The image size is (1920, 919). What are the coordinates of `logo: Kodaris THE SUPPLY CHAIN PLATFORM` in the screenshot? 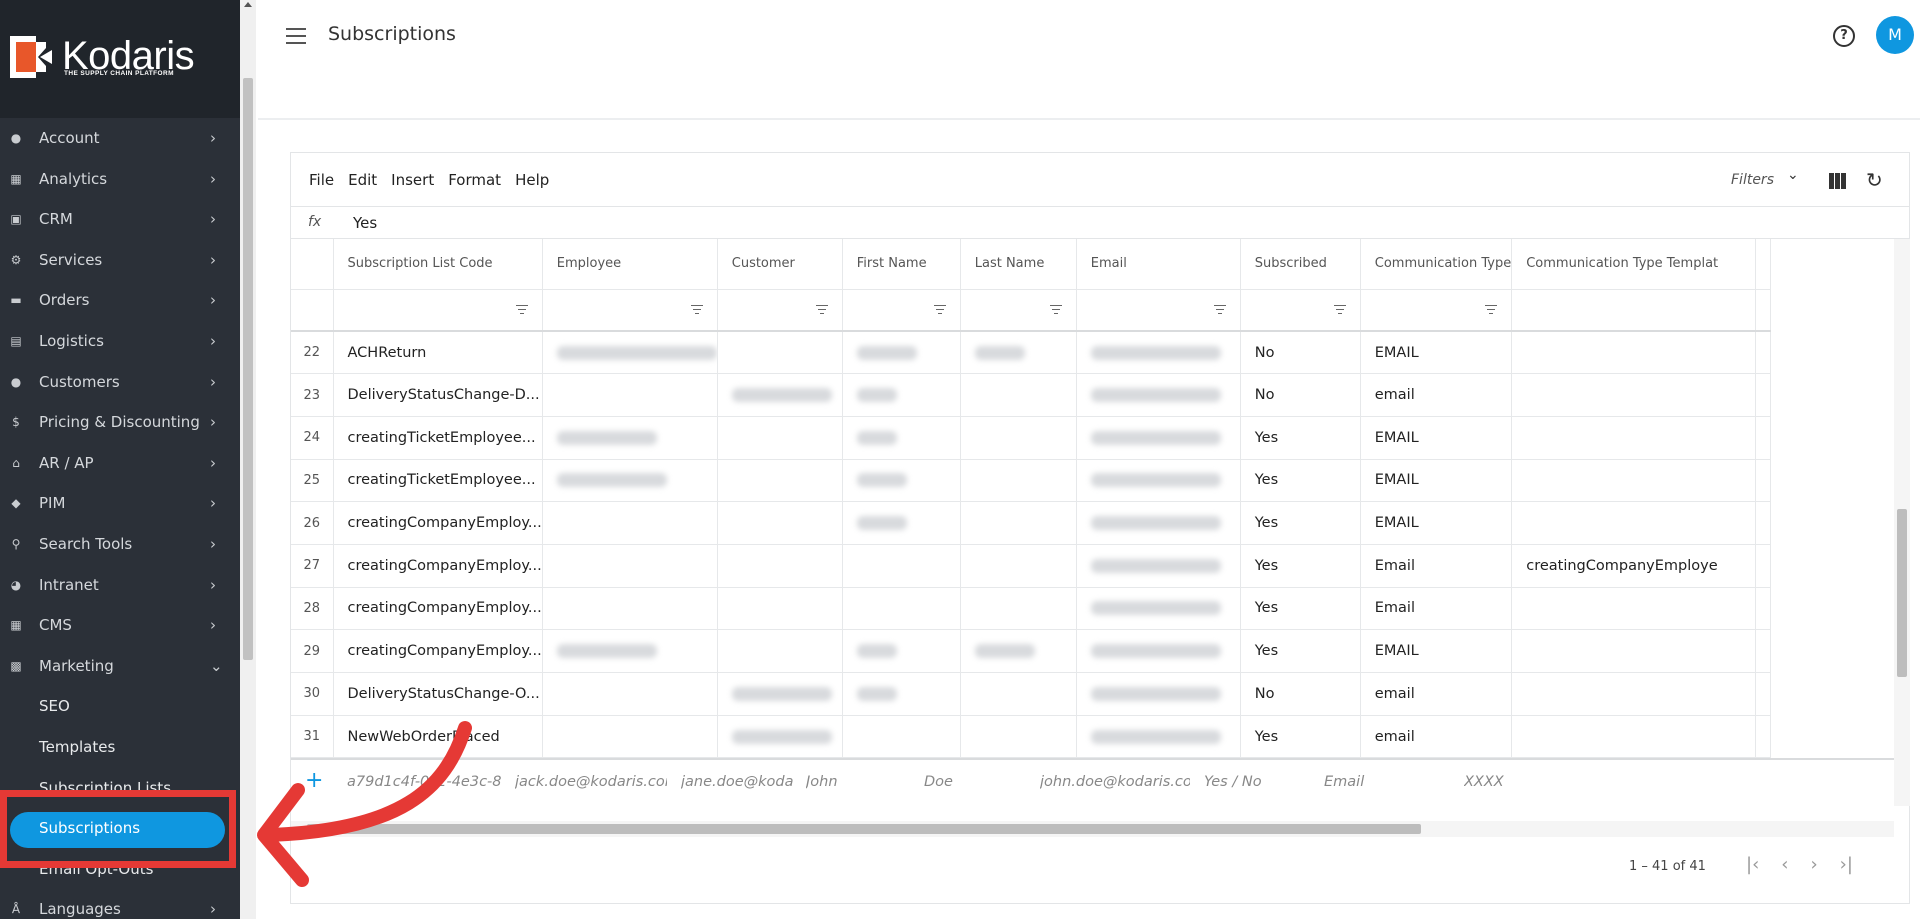 It's located at (120, 59).